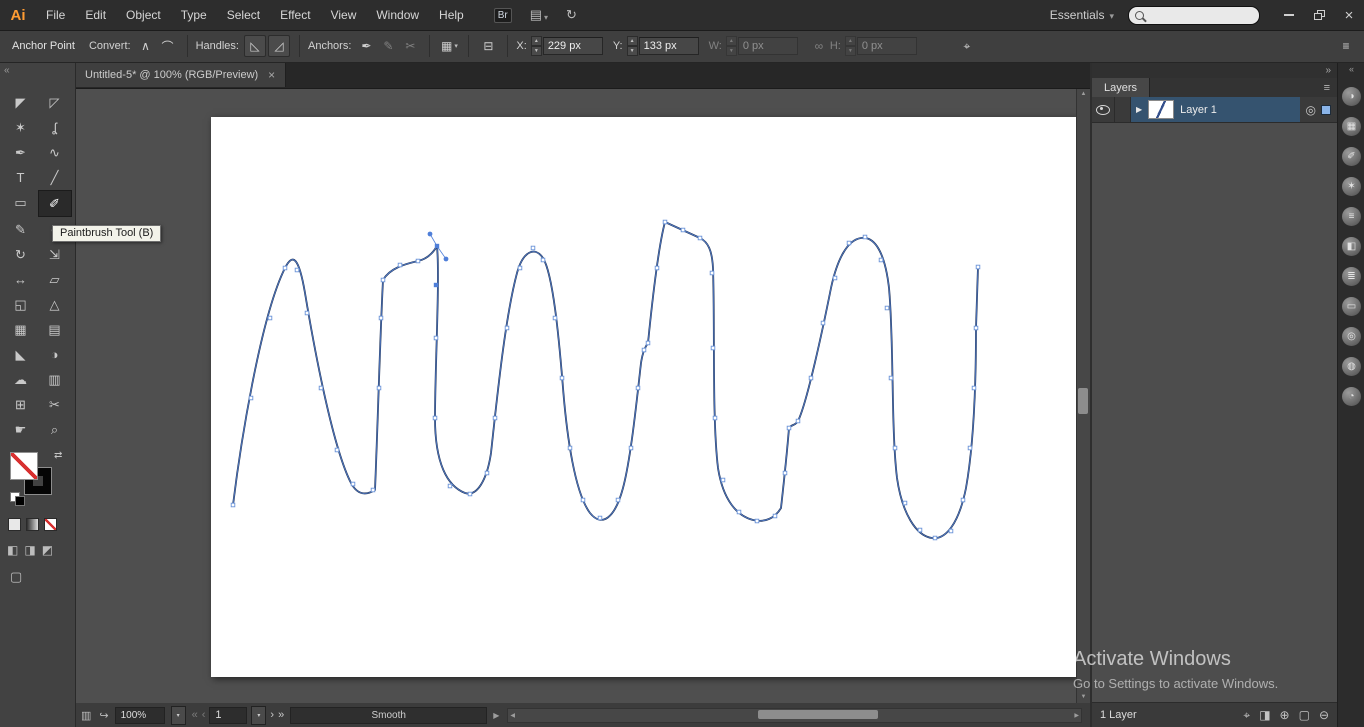 The image size is (1364, 727). Describe the element at coordinates (21, 404) in the screenshot. I see `artboard-tool: ⊞` at that location.